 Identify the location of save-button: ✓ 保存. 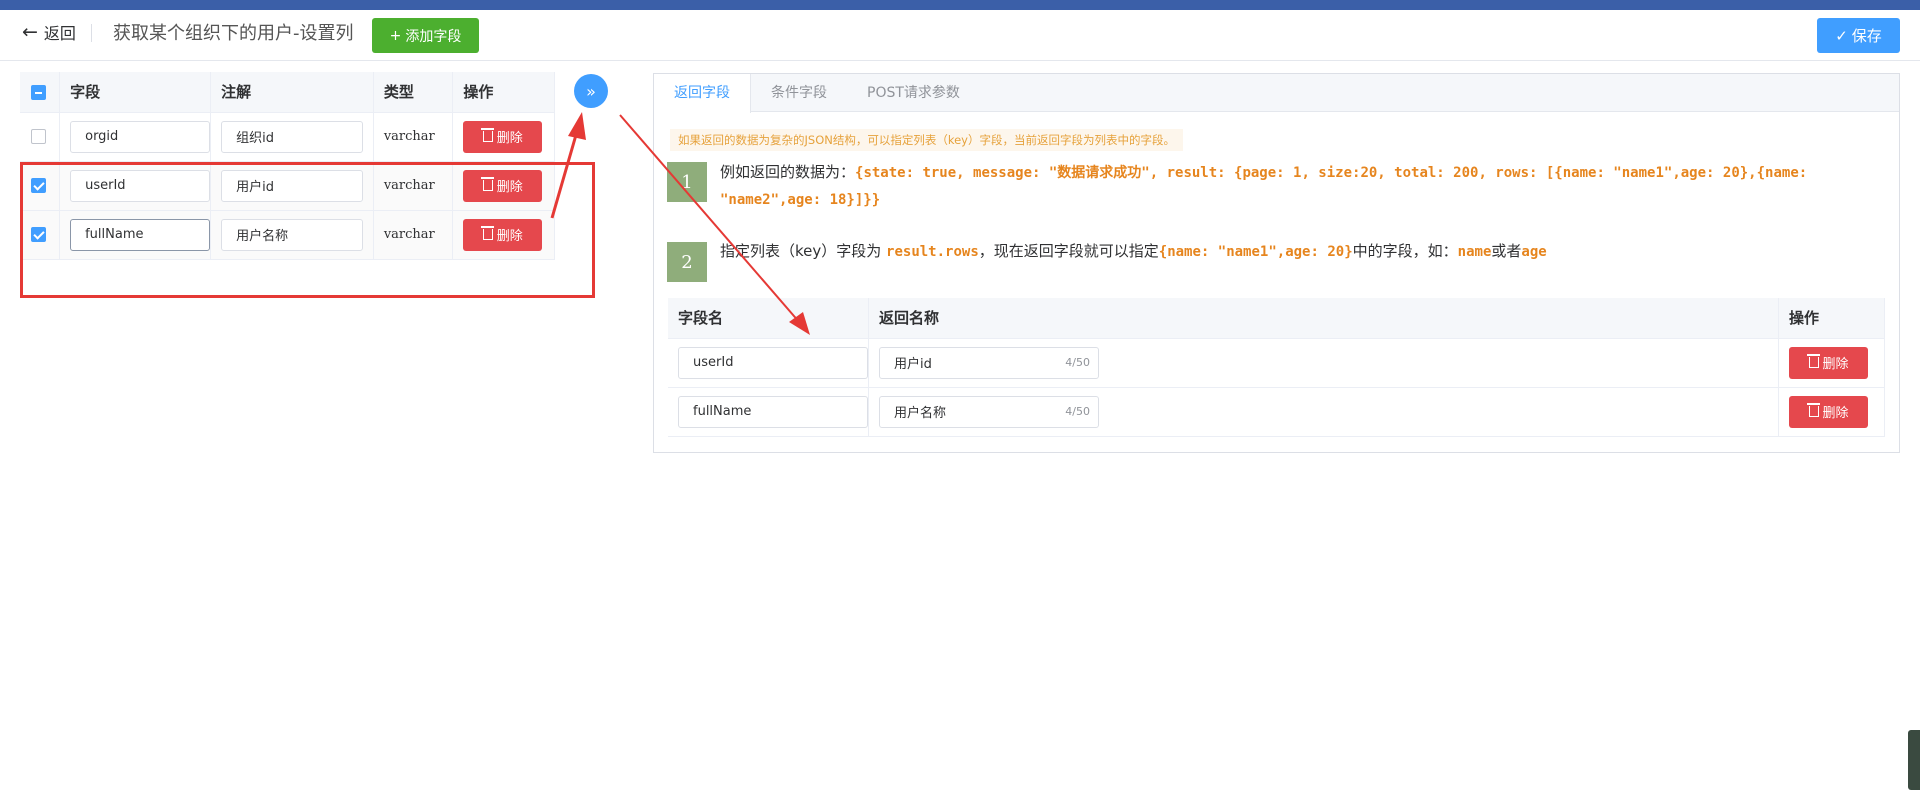
(1858, 35).